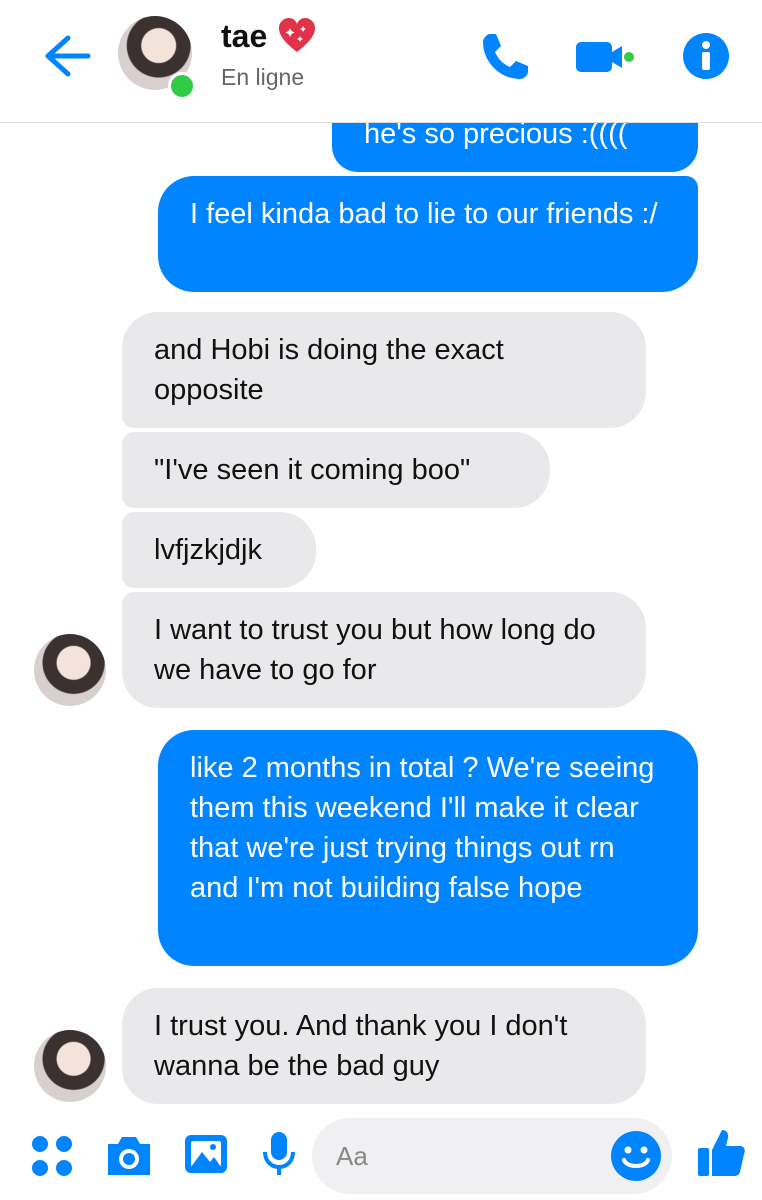  I want to click on phone-icon, so click(505, 57).